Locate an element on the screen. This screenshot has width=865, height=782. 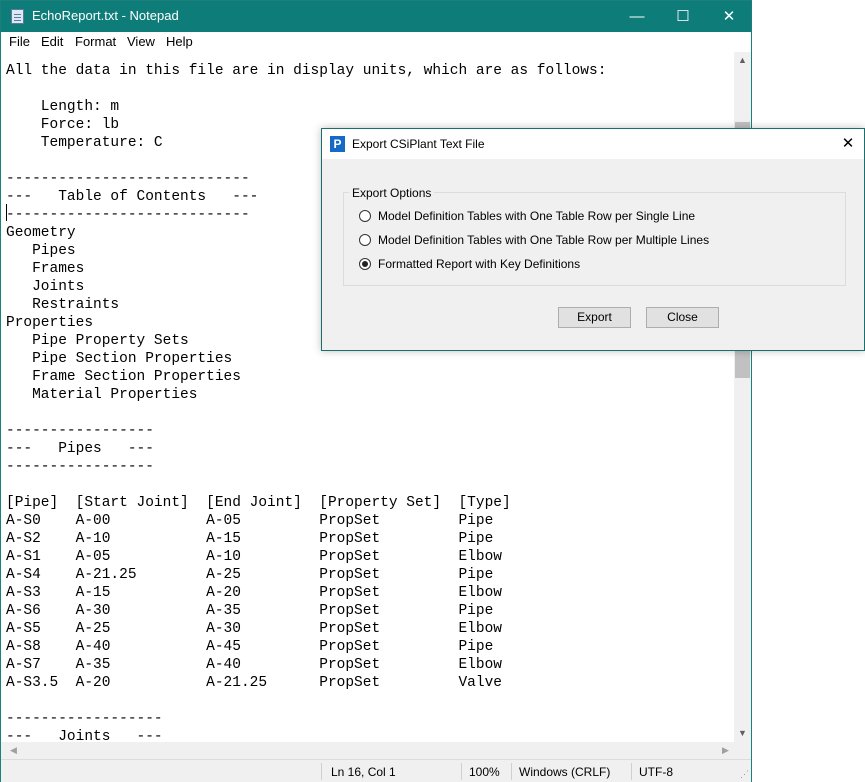
menu-file: File is located at coordinates (19, 41).